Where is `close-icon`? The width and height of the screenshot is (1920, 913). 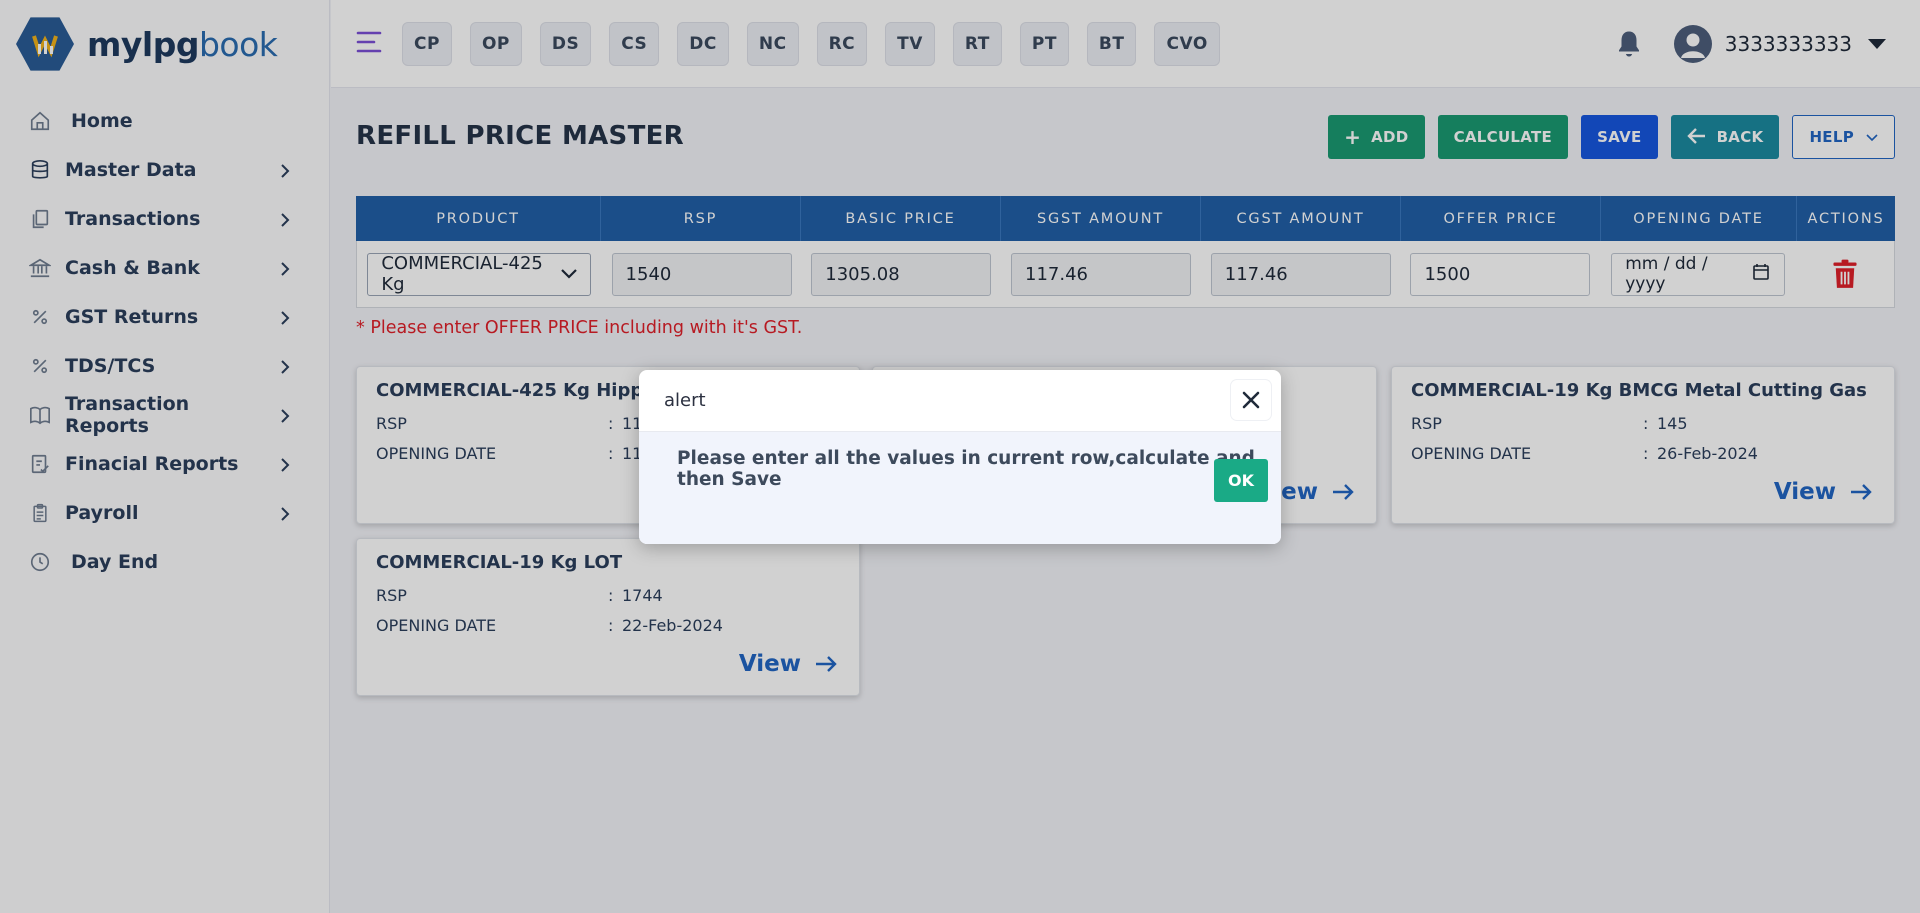 close-icon is located at coordinates (1251, 400).